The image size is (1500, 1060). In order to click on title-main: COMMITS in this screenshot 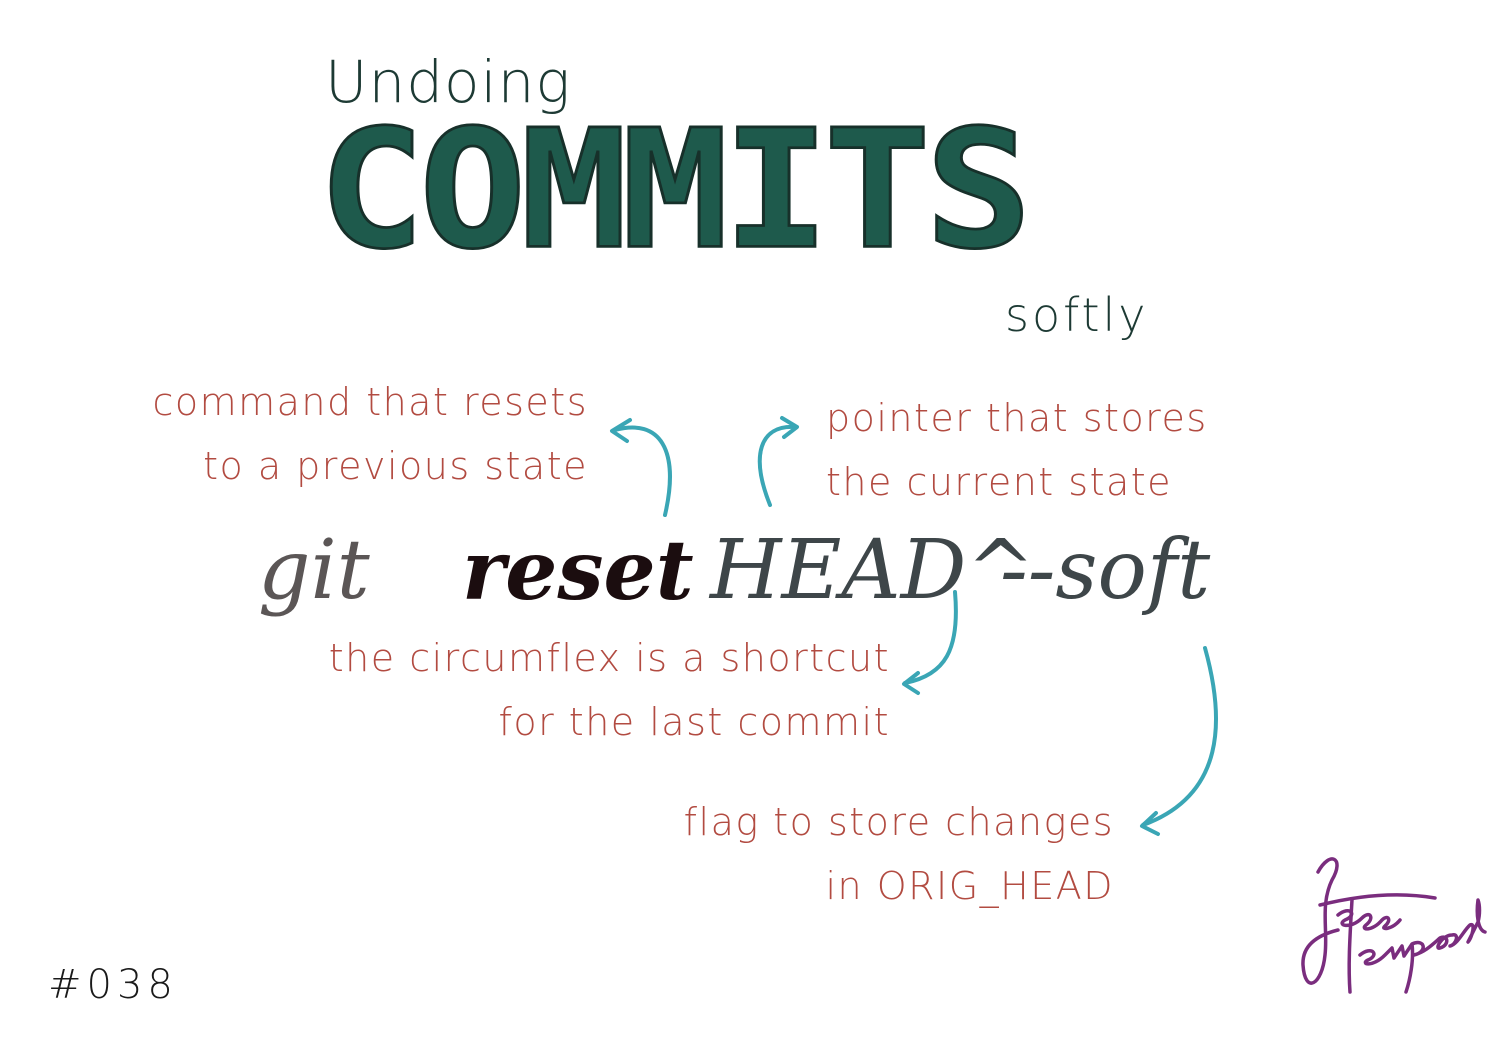, I will do `click(675, 189)`.